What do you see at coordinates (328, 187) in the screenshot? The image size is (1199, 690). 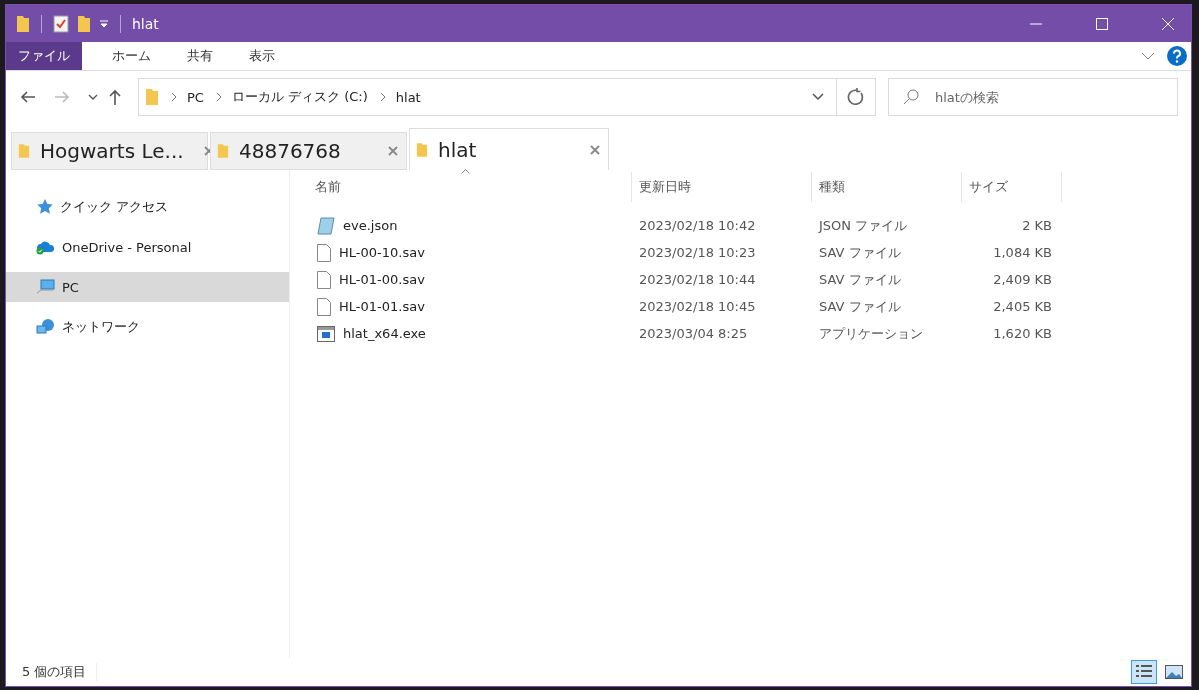 I see `column-label: 名前` at bounding box center [328, 187].